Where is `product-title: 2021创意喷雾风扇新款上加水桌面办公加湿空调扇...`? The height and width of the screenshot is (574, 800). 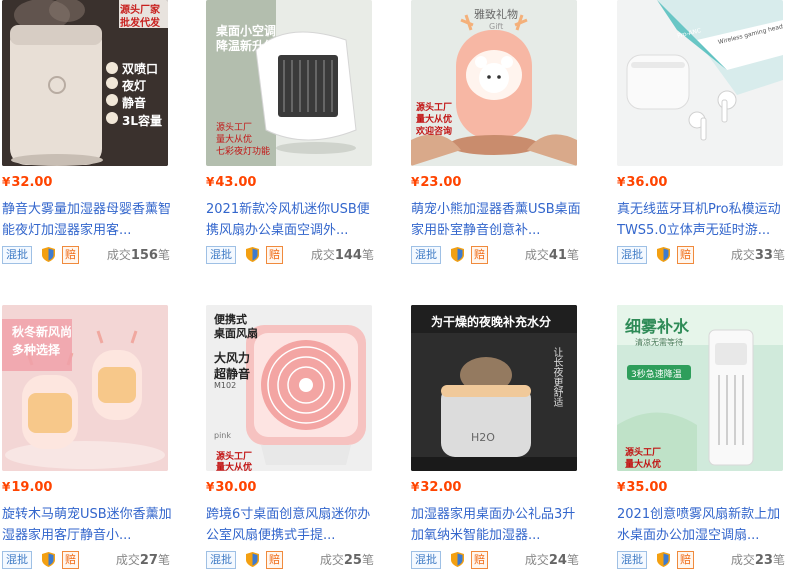 product-title: 2021创意喷雾风扇新款上加水桌面办公加湿空调扇... is located at coordinates (702, 525).